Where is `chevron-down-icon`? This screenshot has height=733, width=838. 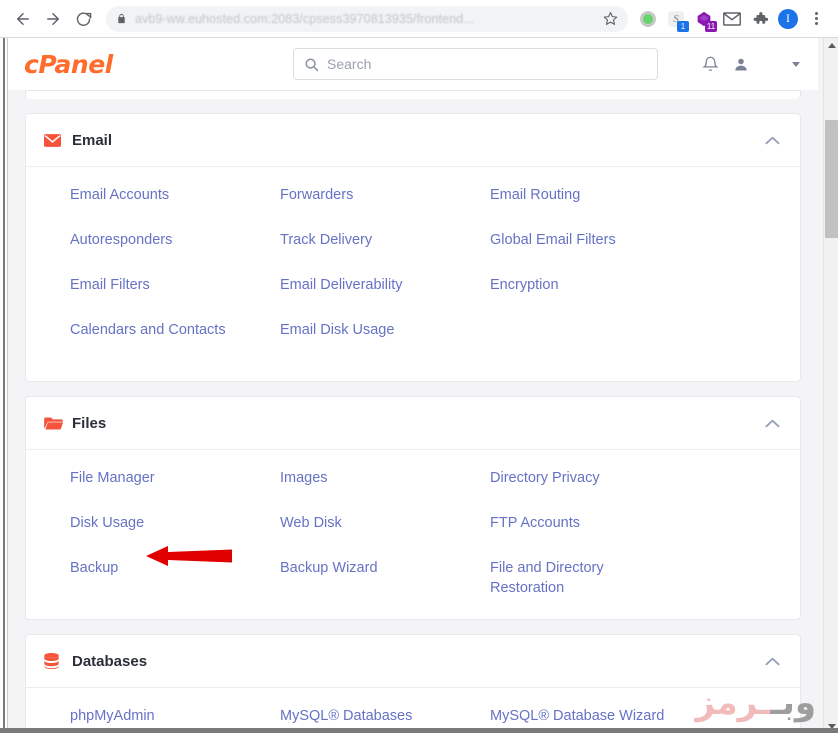 chevron-down-icon is located at coordinates (796, 64).